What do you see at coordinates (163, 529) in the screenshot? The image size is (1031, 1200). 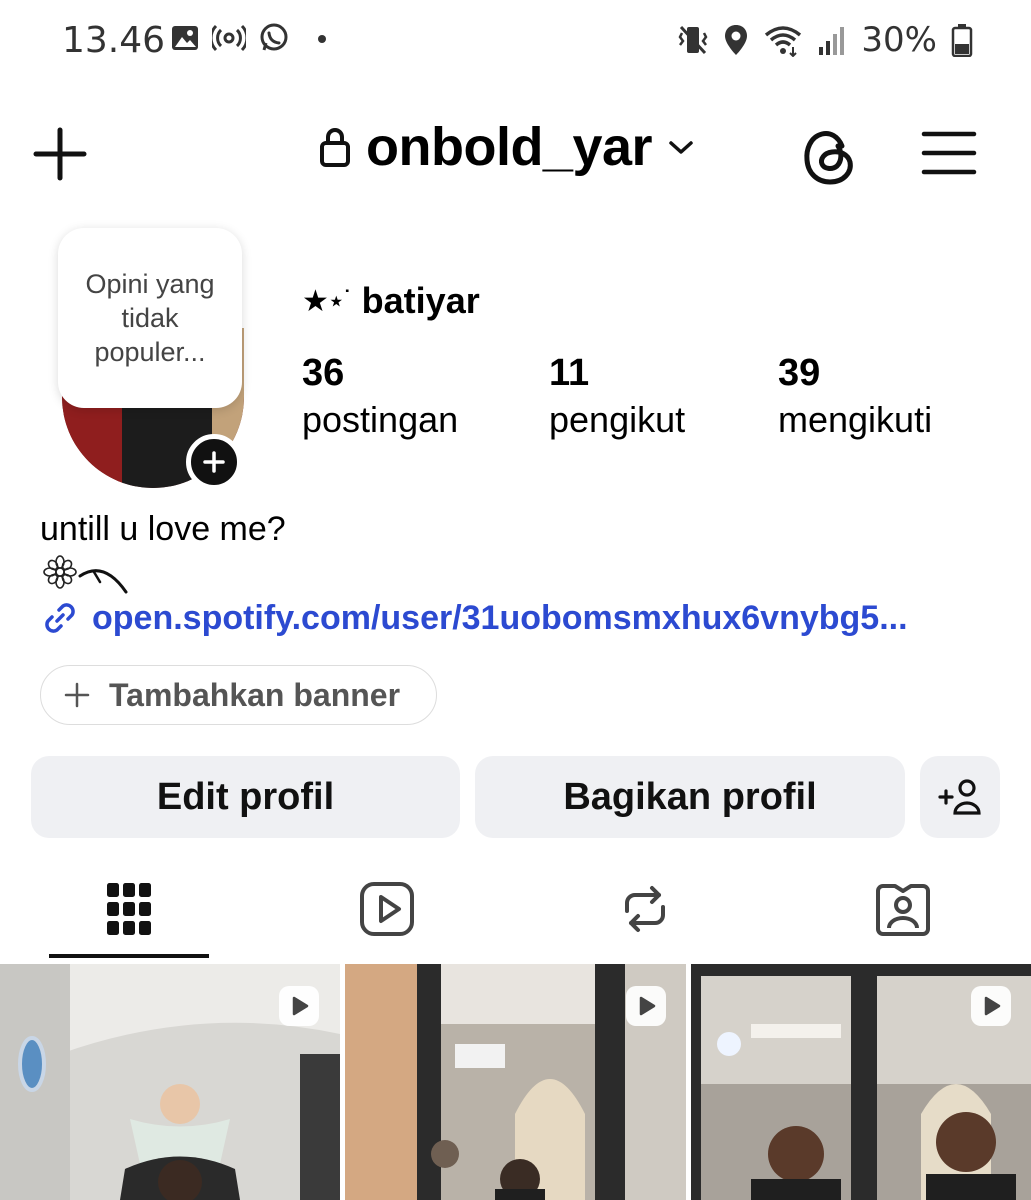 I see `bio-text: untill u love me?` at bounding box center [163, 529].